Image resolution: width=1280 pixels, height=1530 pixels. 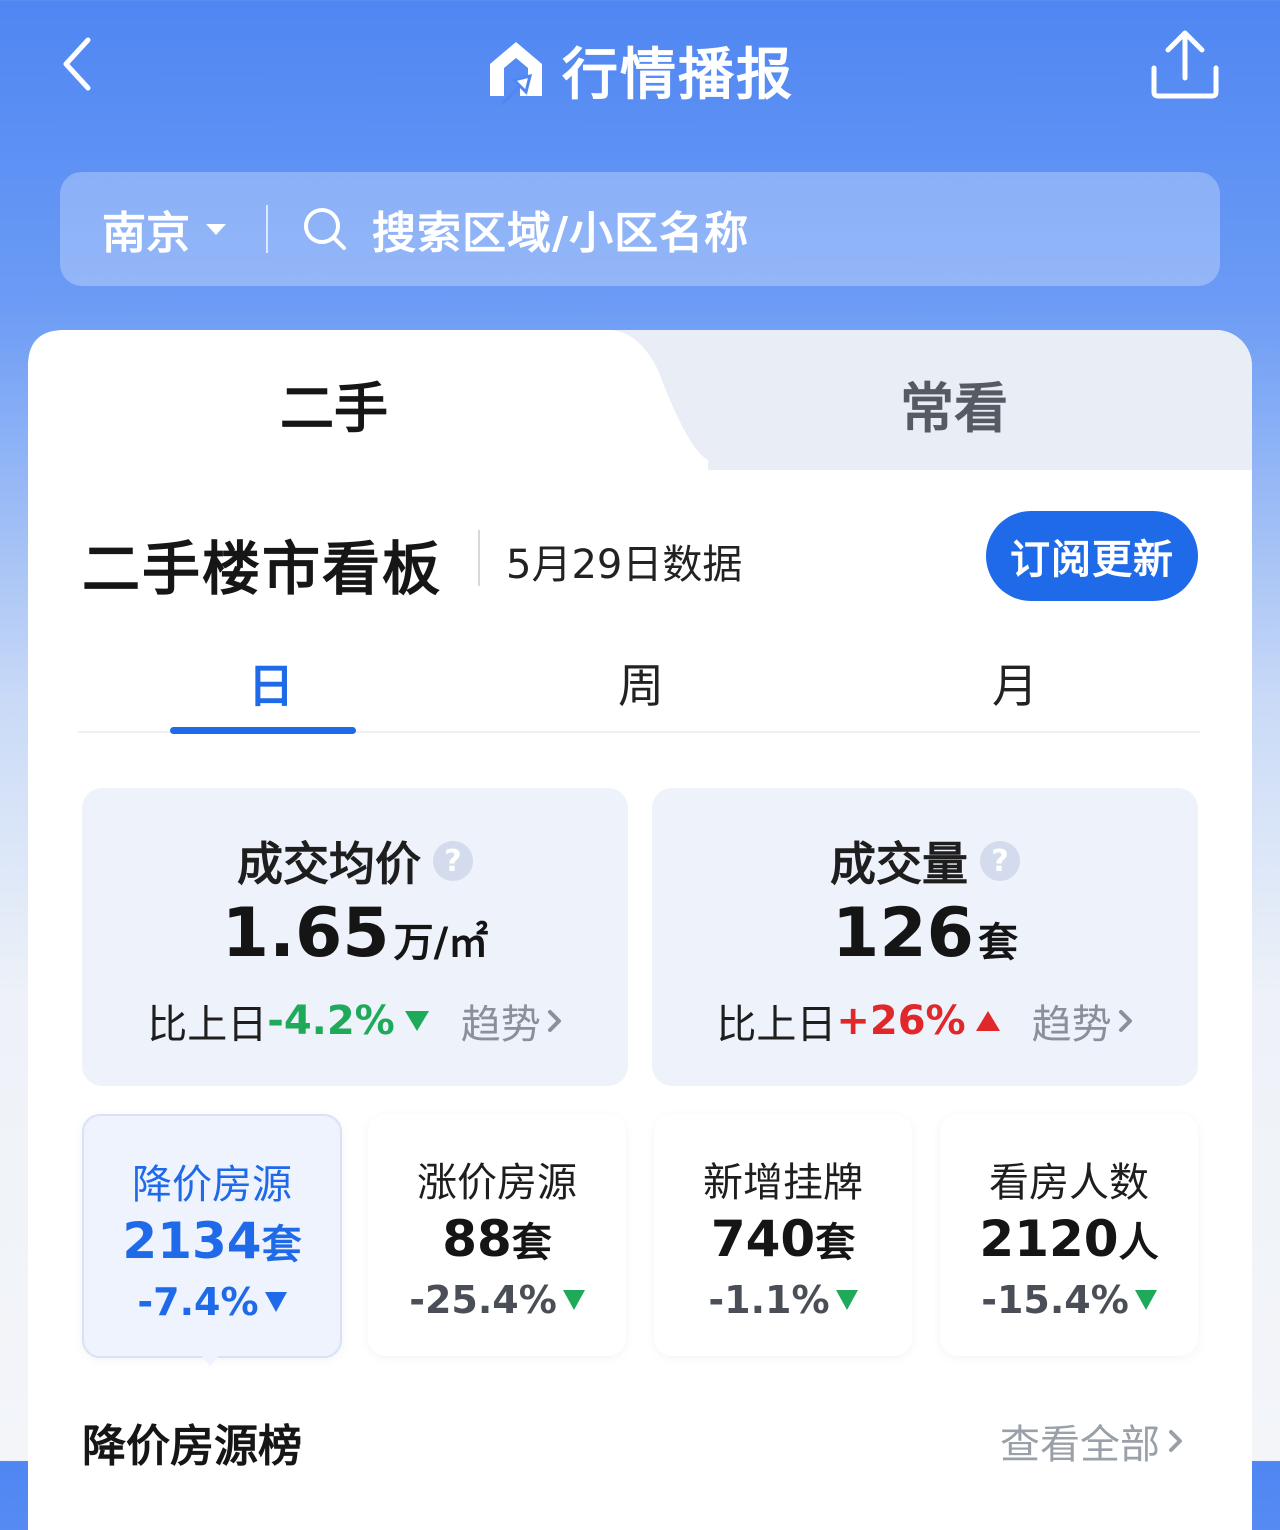 I want to click on stat-card-new-listings: 新增挂牌 740套 -1.1%, so click(x=783, y=1235).